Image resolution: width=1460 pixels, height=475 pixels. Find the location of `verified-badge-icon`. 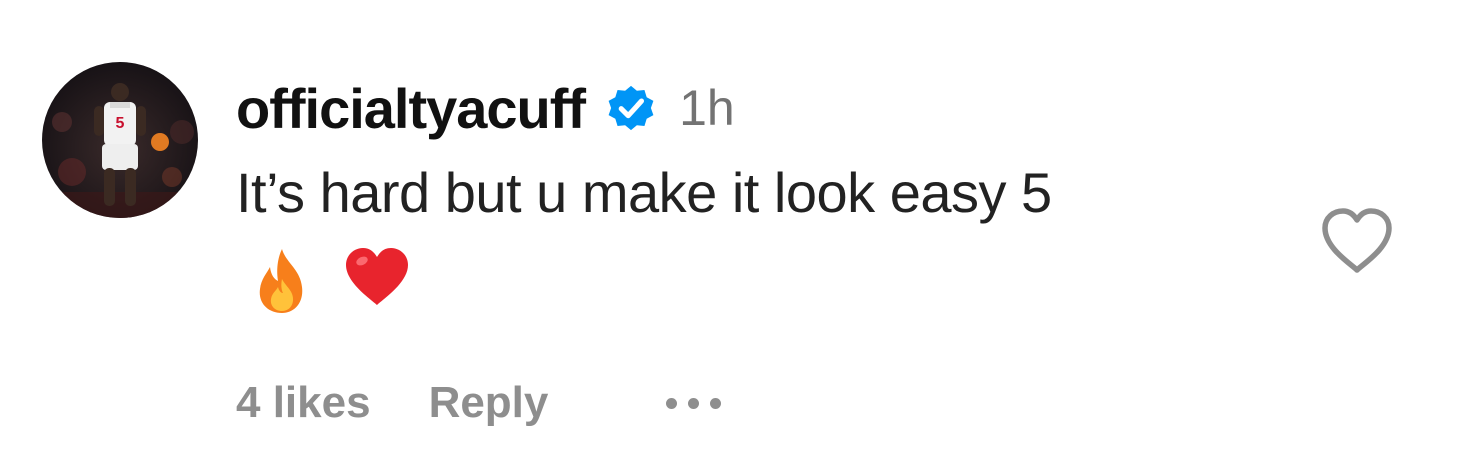

verified-badge-icon is located at coordinates (631, 108).